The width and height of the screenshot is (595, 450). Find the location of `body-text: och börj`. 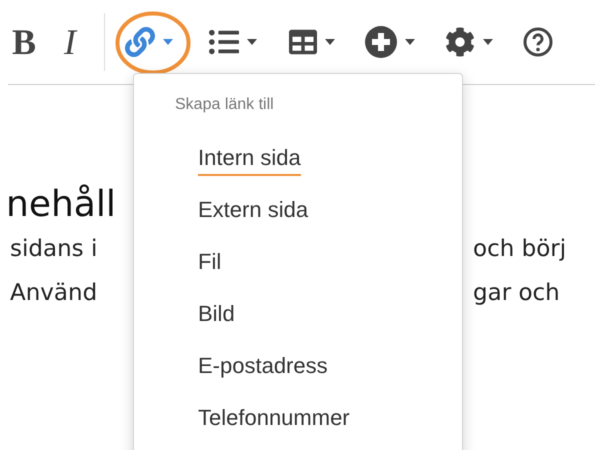

body-text: och börj is located at coordinates (520, 249).